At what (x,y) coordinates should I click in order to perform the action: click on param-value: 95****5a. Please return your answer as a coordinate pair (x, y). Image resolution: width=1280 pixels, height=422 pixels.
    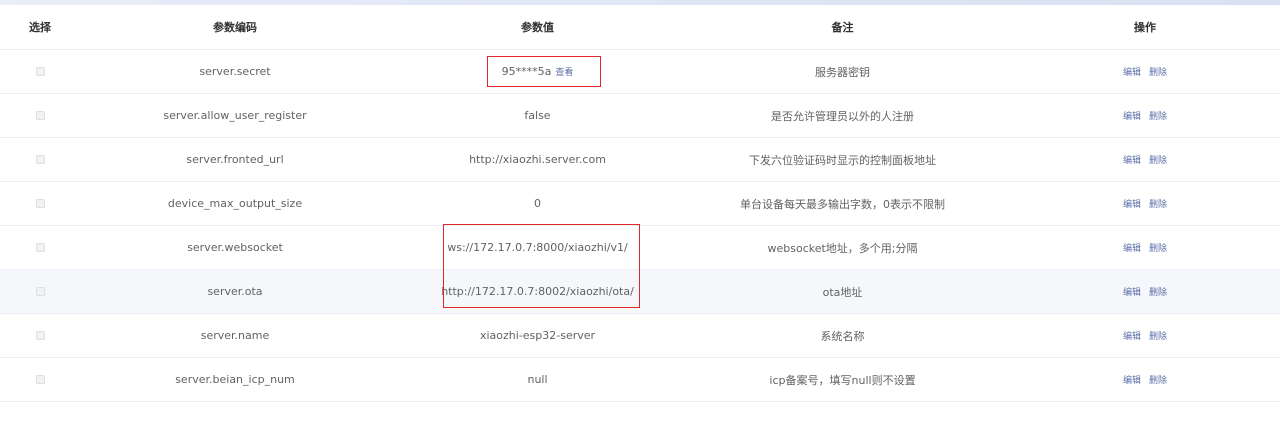
    Looking at the image, I should click on (526, 71).